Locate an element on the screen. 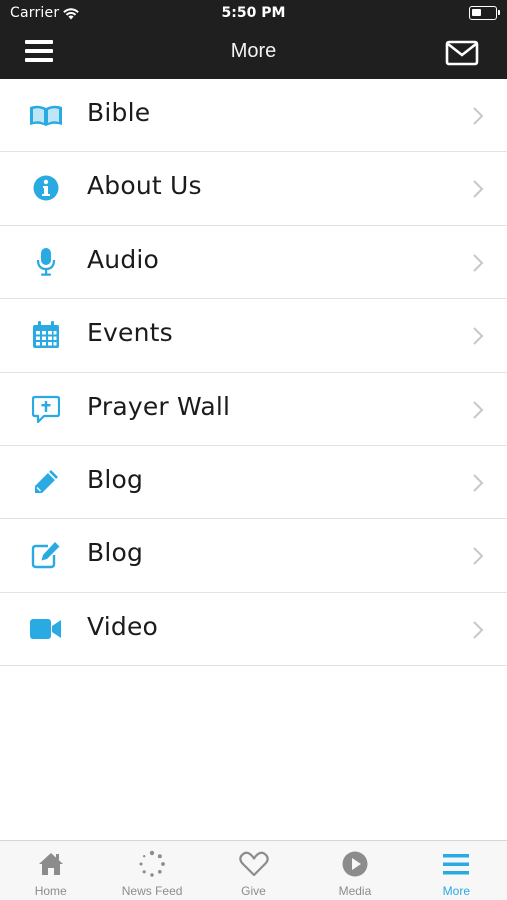 This screenshot has width=507, height=900. calendar-icon is located at coordinates (46, 335).